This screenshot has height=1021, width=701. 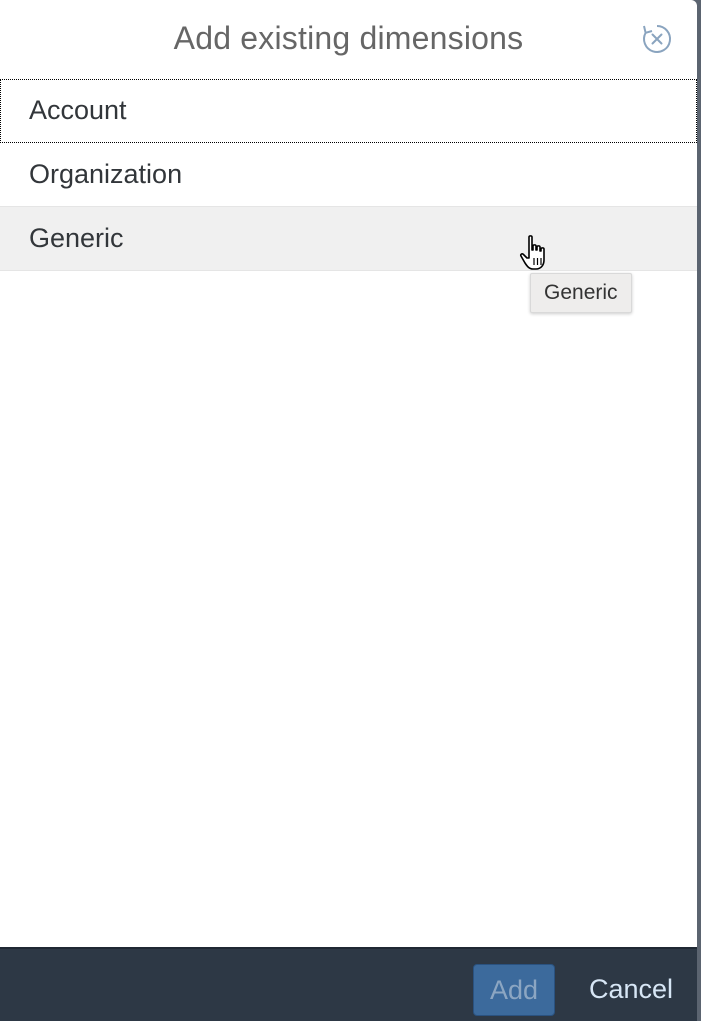 What do you see at coordinates (657, 39) in the screenshot?
I see `close-icon` at bounding box center [657, 39].